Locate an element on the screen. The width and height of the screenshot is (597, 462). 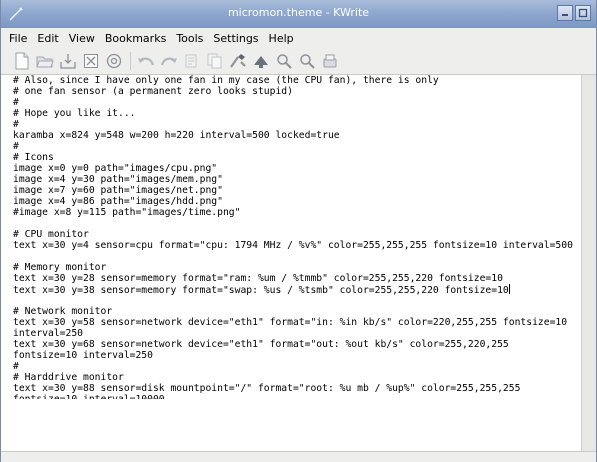
code-line: # Icons is located at coordinates (292, 157).